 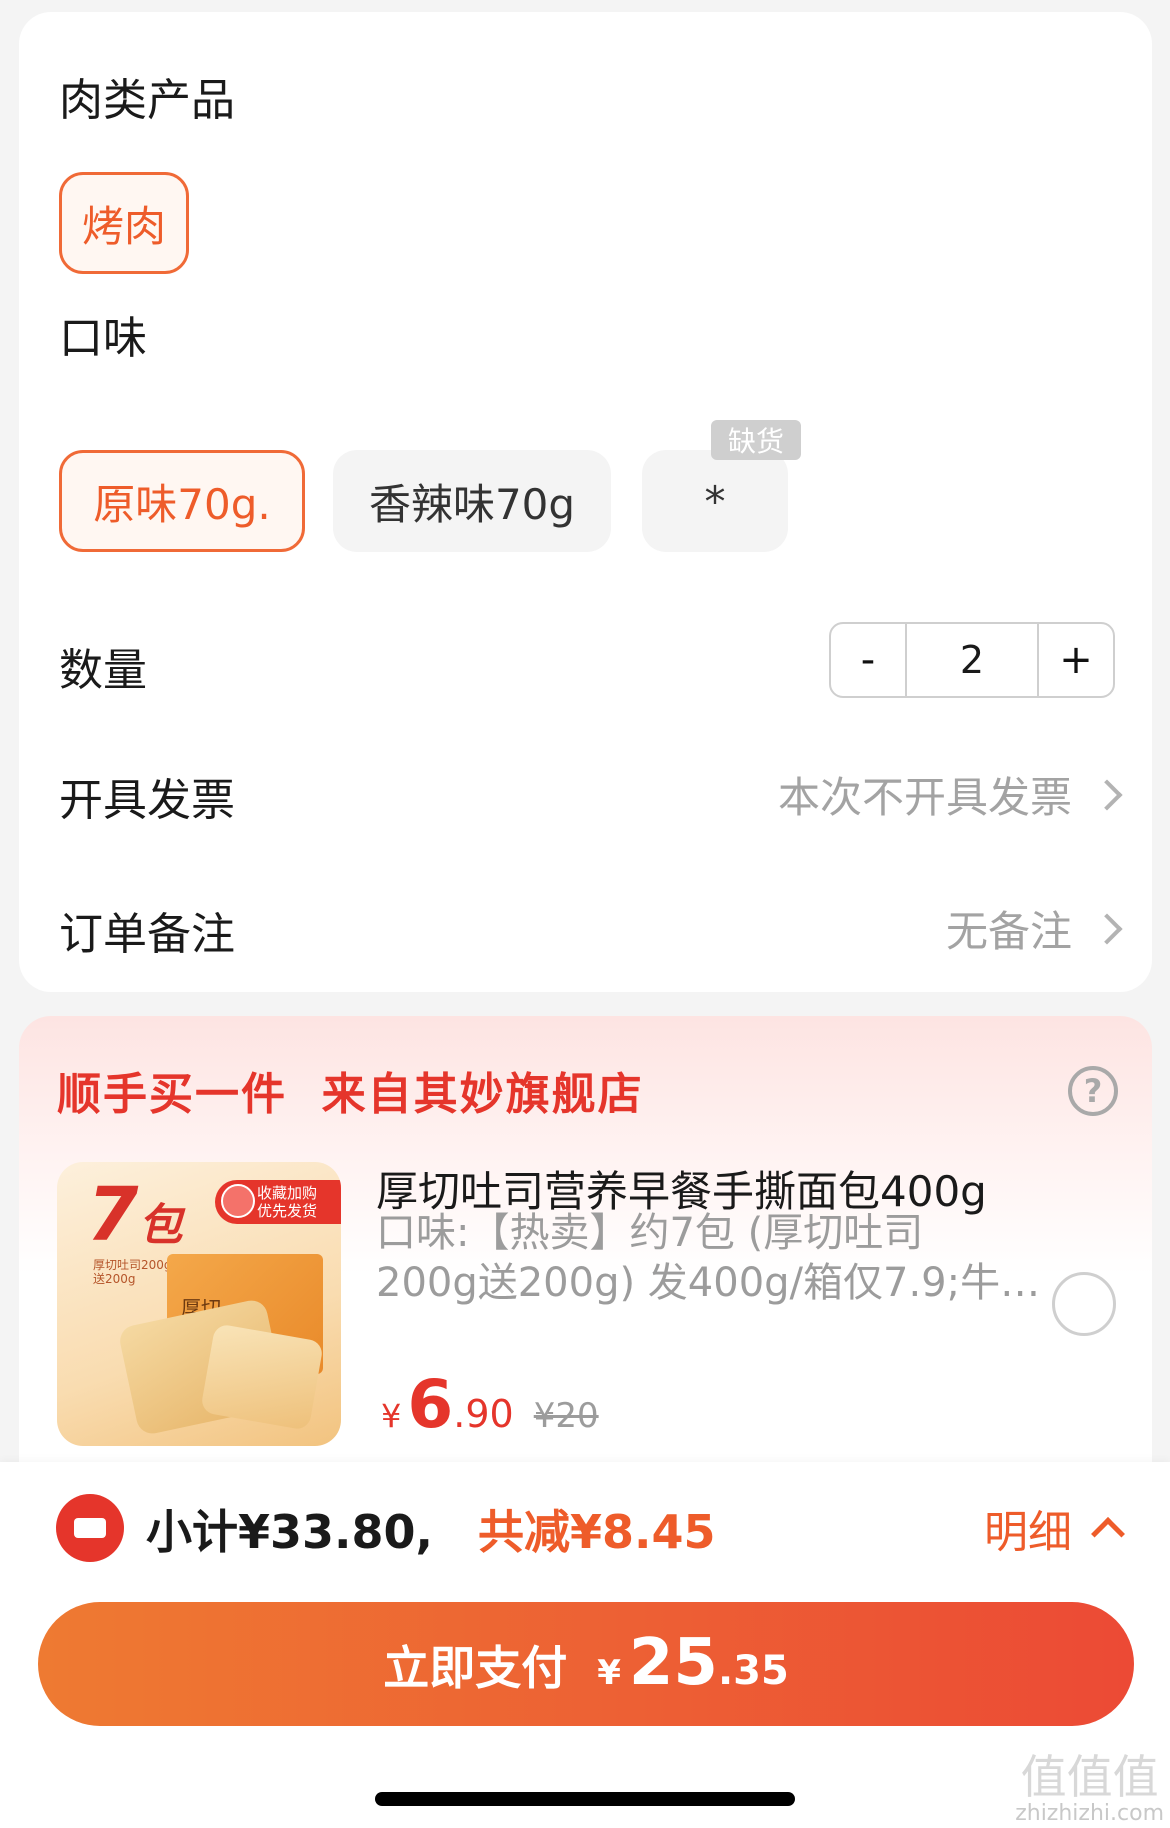 What do you see at coordinates (391, 1416) in the screenshot?
I see `price-symbol: ¥` at bounding box center [391, 1416].